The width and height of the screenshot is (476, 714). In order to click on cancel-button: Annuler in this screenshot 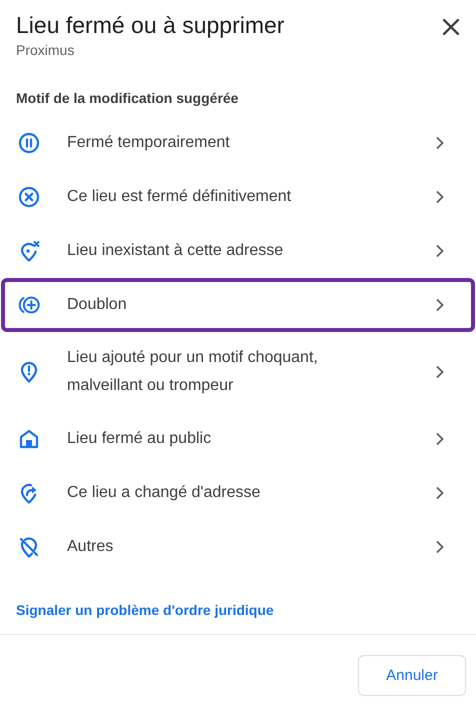, I will do `click(412, 675)`.